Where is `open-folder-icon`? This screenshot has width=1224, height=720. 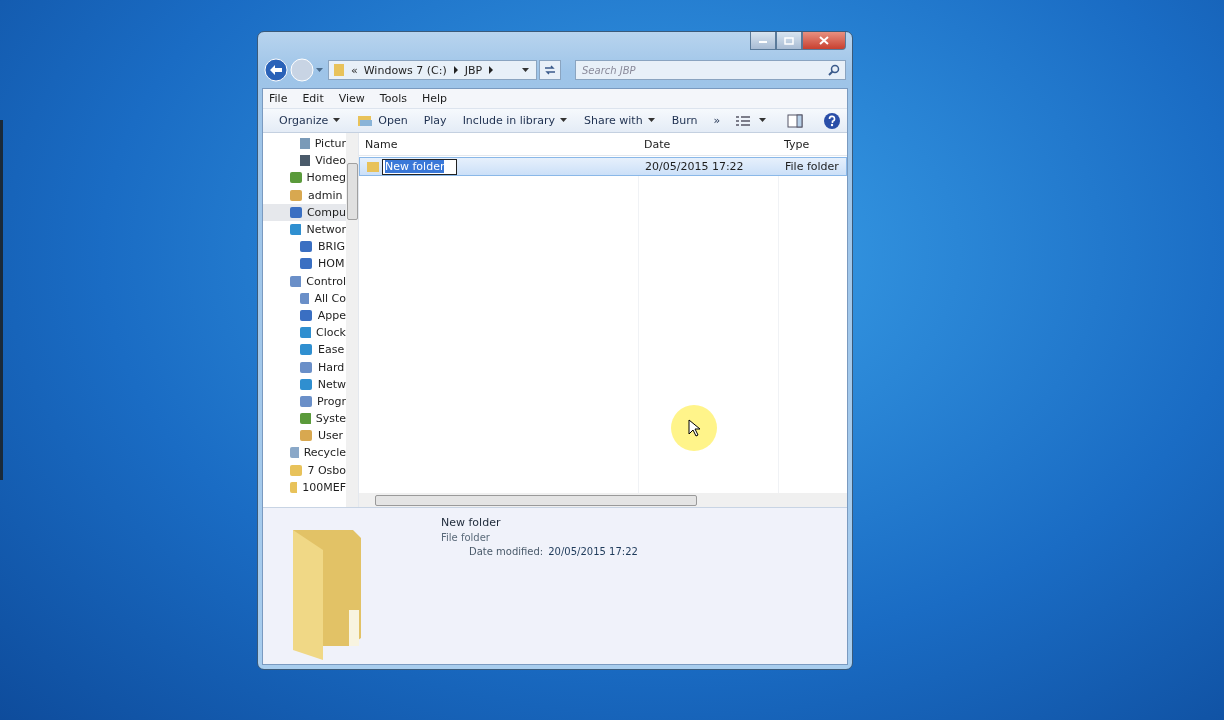 open-folder-icon is located at coordinates (365, 120).